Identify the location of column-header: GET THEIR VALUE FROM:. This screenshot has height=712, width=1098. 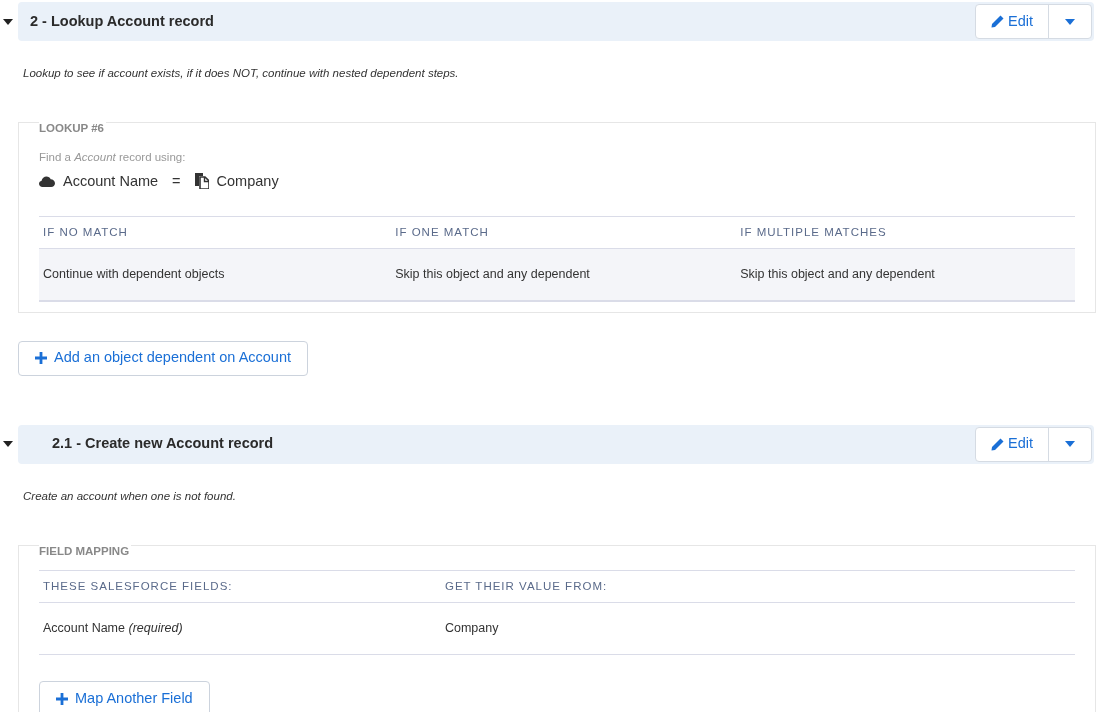
(757, 586).